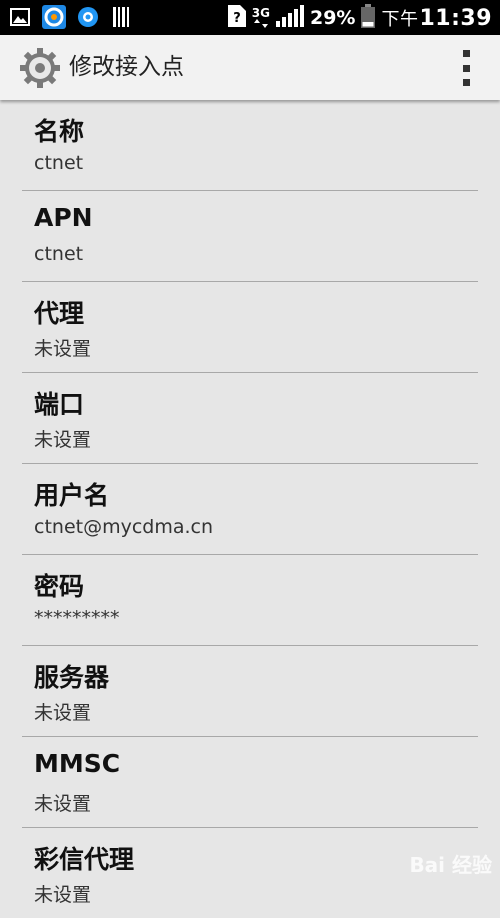 Image resolution: width=500 pixels, height=918 pixels. Describe the element at coordinates (250, 600) in the screenshot. I see `pref-password: 密码 *********` at that location.